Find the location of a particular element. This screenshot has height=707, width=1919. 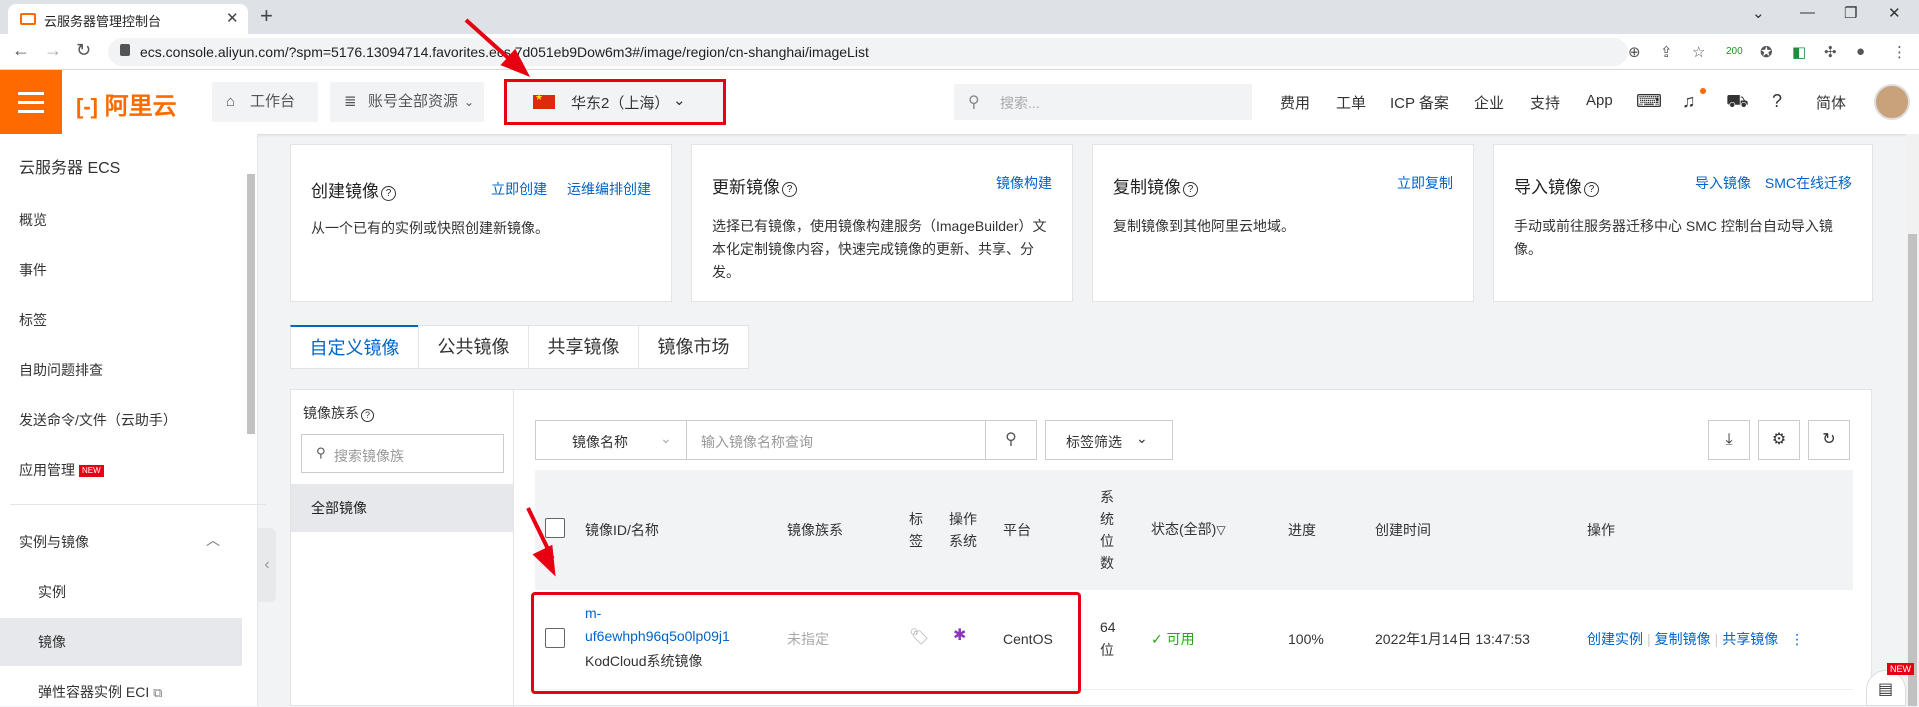

download-icon: ⤓ is located at coordinates (1729, 439).